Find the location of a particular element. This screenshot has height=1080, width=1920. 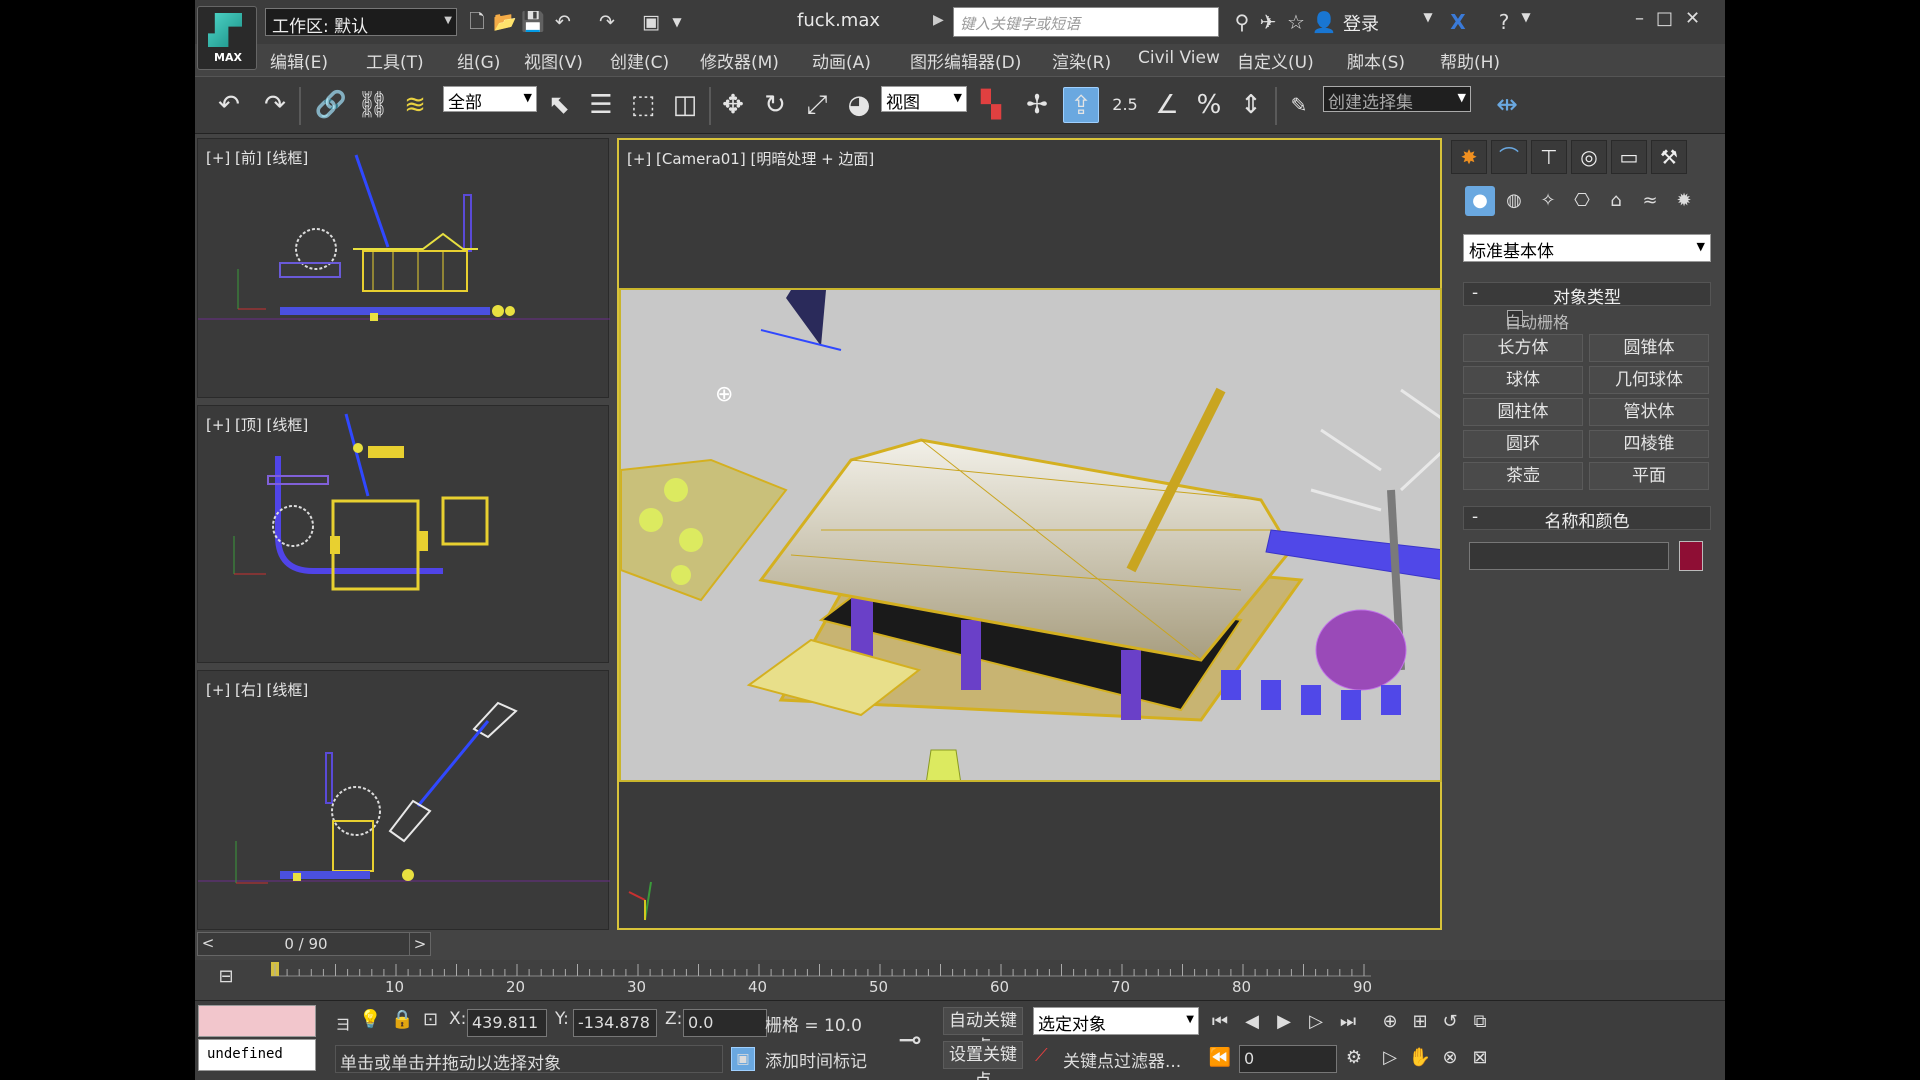

set-key-button: 设置关键点 is located at coordinates (983, 1060).